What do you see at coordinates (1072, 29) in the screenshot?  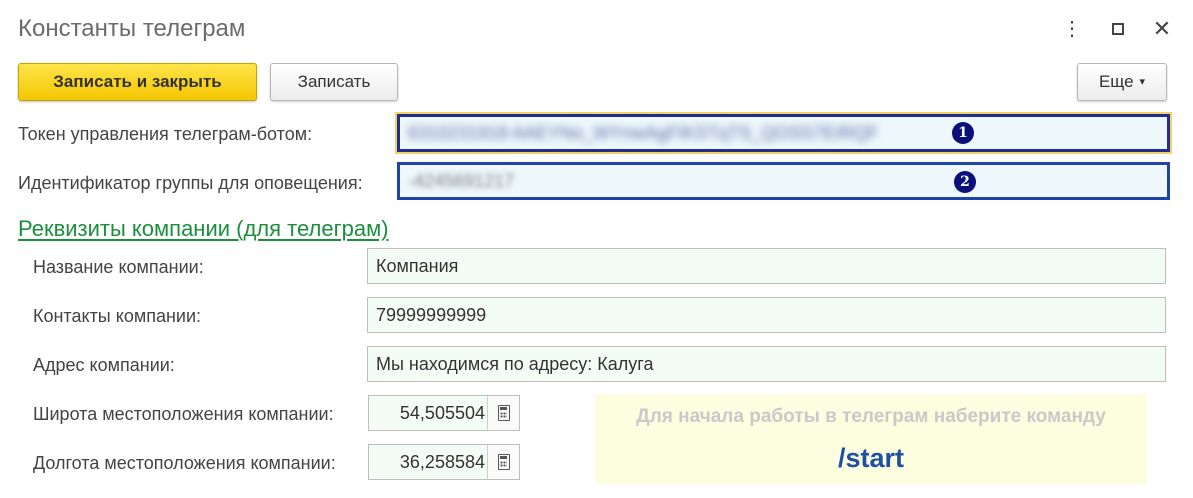 I see `more-actions-icon: ⋮` at bounding box center [1072, 29].